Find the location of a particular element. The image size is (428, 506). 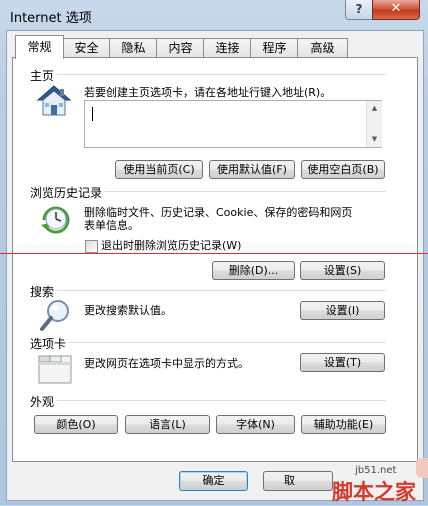

red-guide-line is located at coordinates (214, 253).